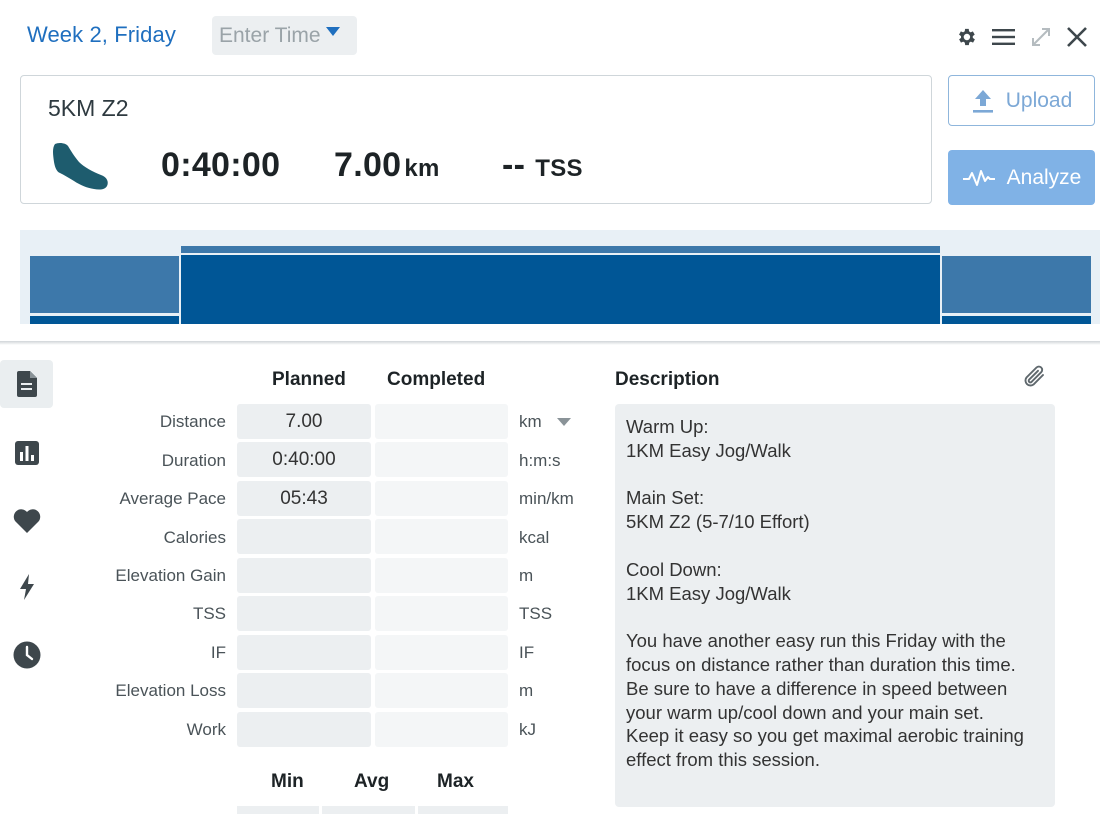  Describe the element at coordinates (564, 422) in the screenshot. I see `unit-caret-down-icon` at that location.